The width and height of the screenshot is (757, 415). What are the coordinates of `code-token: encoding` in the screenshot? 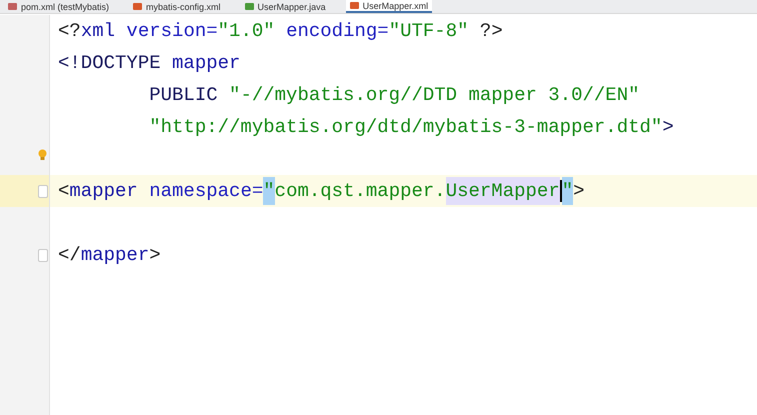 It's located at (331, 31).